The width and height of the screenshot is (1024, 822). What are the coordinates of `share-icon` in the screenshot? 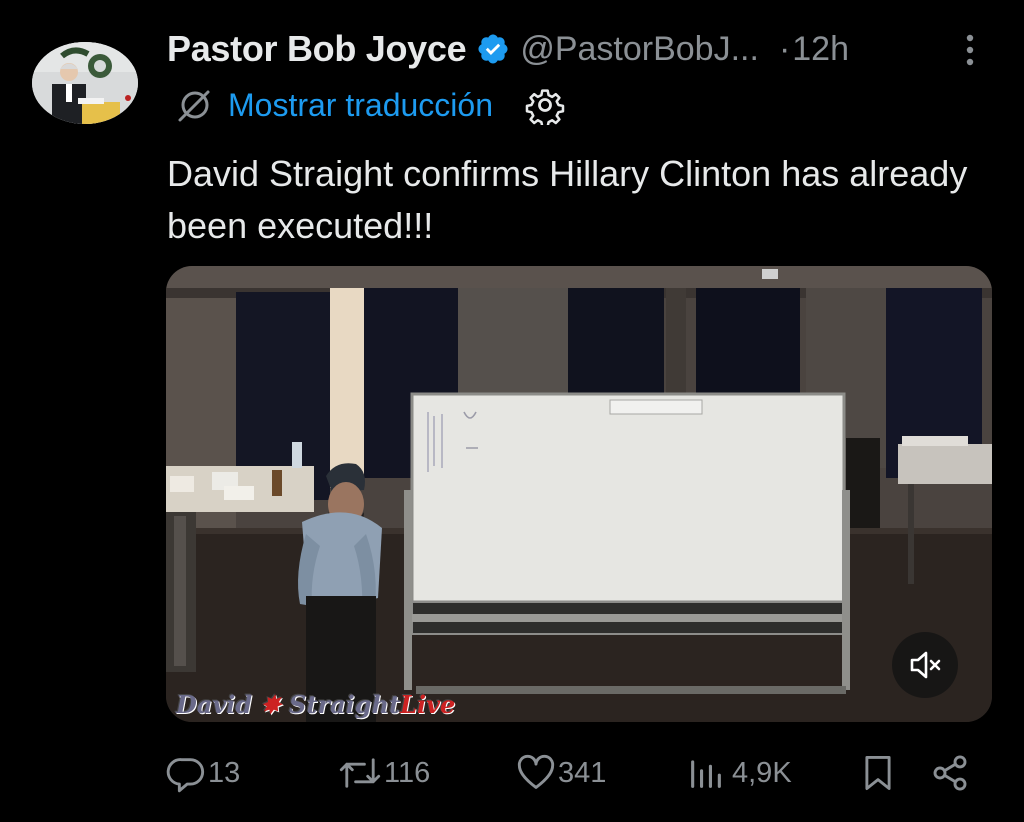 It's located at (950, 773).